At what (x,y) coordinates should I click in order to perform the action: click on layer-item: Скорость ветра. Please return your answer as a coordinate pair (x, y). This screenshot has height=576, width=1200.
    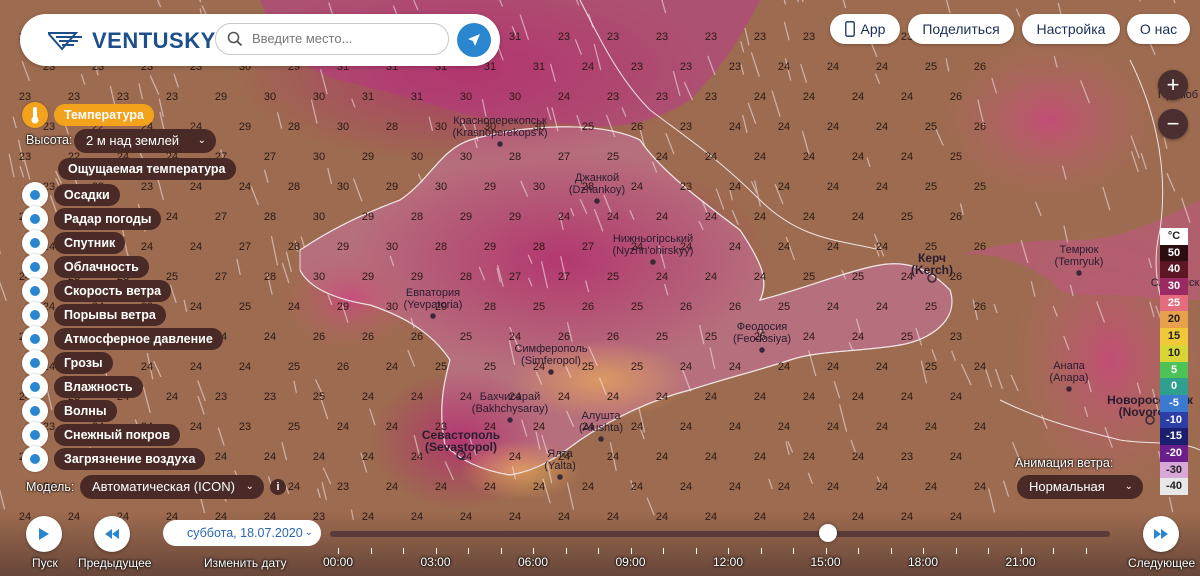
    Looking at the image, I should click on (97, 291).